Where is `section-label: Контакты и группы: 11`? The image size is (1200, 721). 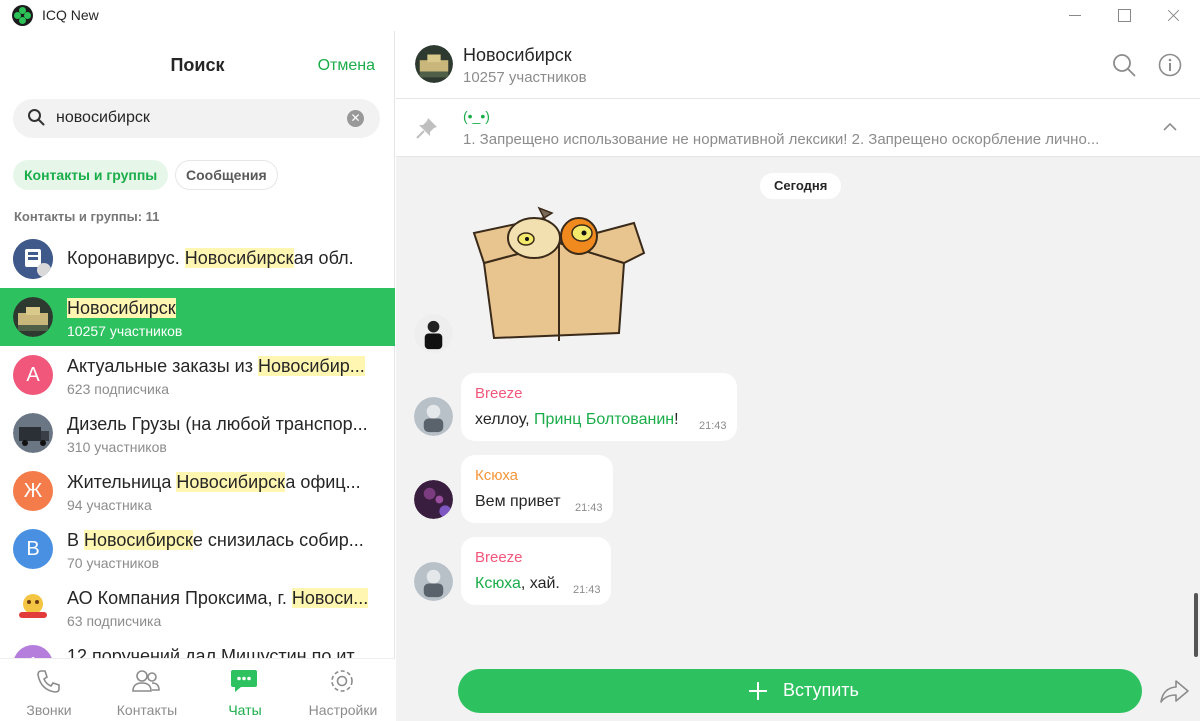 section-label: Контакты и группы: 11 is located at coordinates (87, 216).